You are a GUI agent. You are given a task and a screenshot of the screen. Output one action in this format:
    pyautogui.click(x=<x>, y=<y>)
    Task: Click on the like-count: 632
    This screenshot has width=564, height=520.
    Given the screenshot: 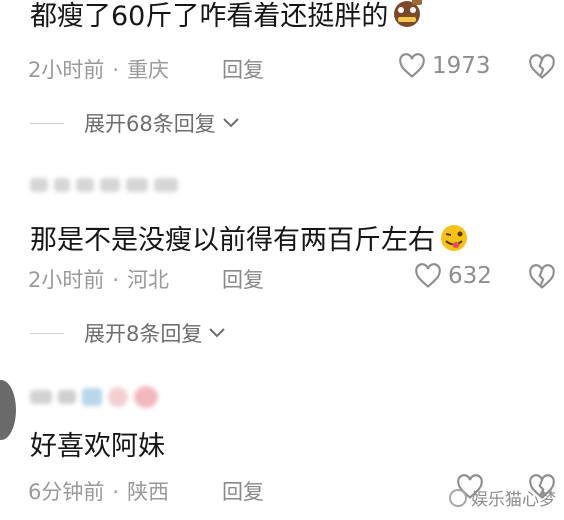 What is the action you would take?
    pyautogui.click(x=470, y=276)
    